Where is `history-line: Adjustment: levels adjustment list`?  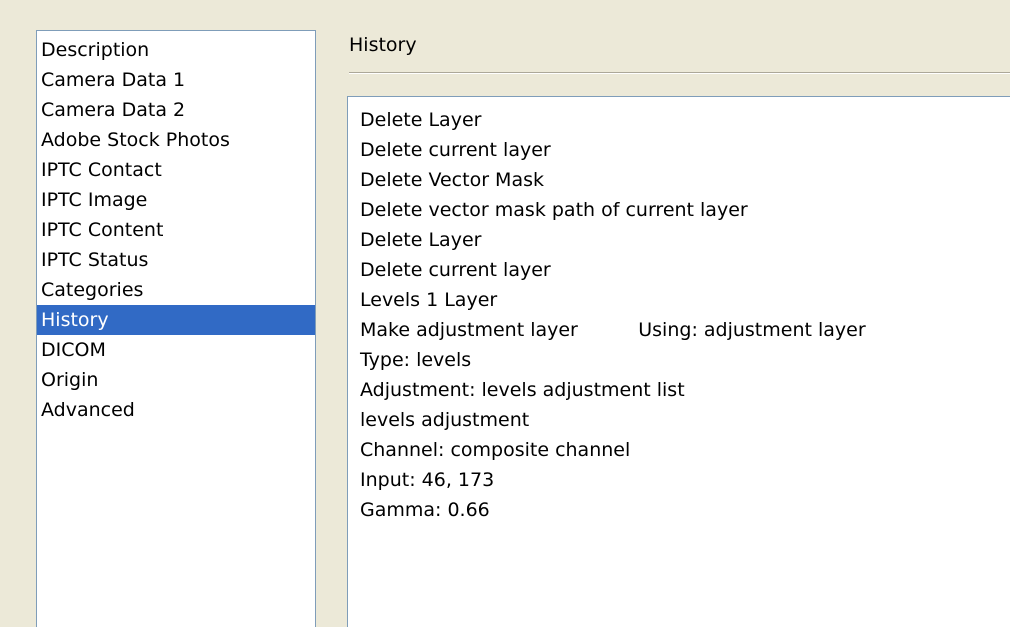
history-line: Adjustment: levels adjustment list is located at coordinates (522, 390).